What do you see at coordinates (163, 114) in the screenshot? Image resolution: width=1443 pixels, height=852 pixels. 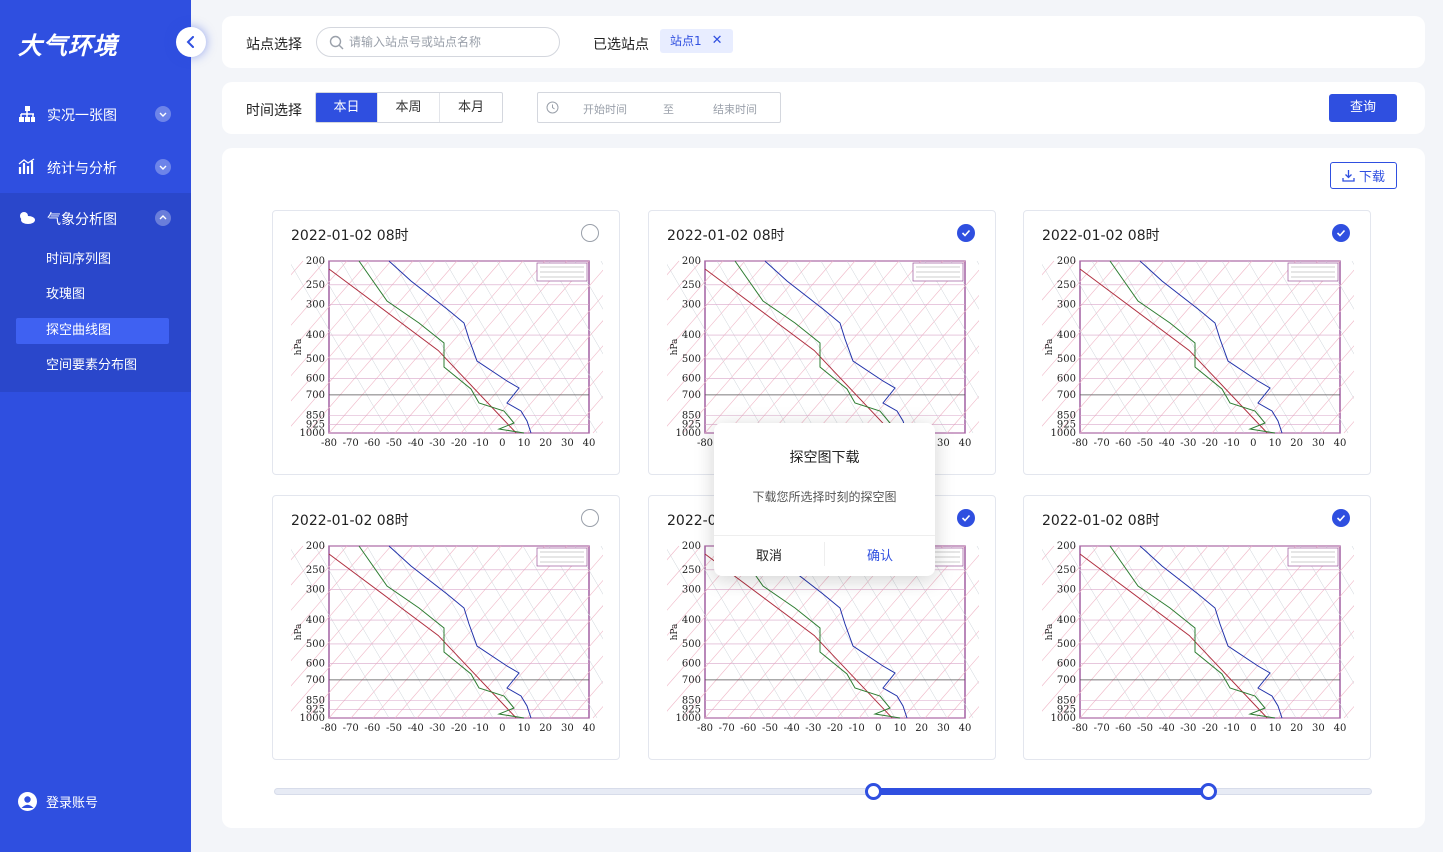 I see `chevron-down-icon` at bounding box center [163, 114].